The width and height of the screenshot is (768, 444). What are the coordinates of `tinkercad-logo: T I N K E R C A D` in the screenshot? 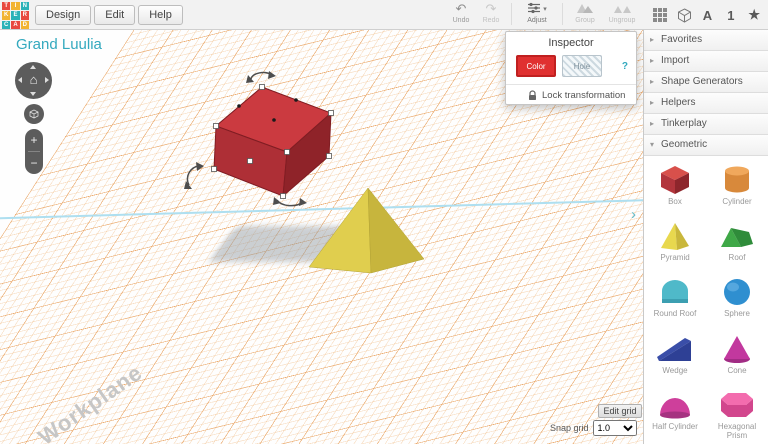 It's located at (15, 15).